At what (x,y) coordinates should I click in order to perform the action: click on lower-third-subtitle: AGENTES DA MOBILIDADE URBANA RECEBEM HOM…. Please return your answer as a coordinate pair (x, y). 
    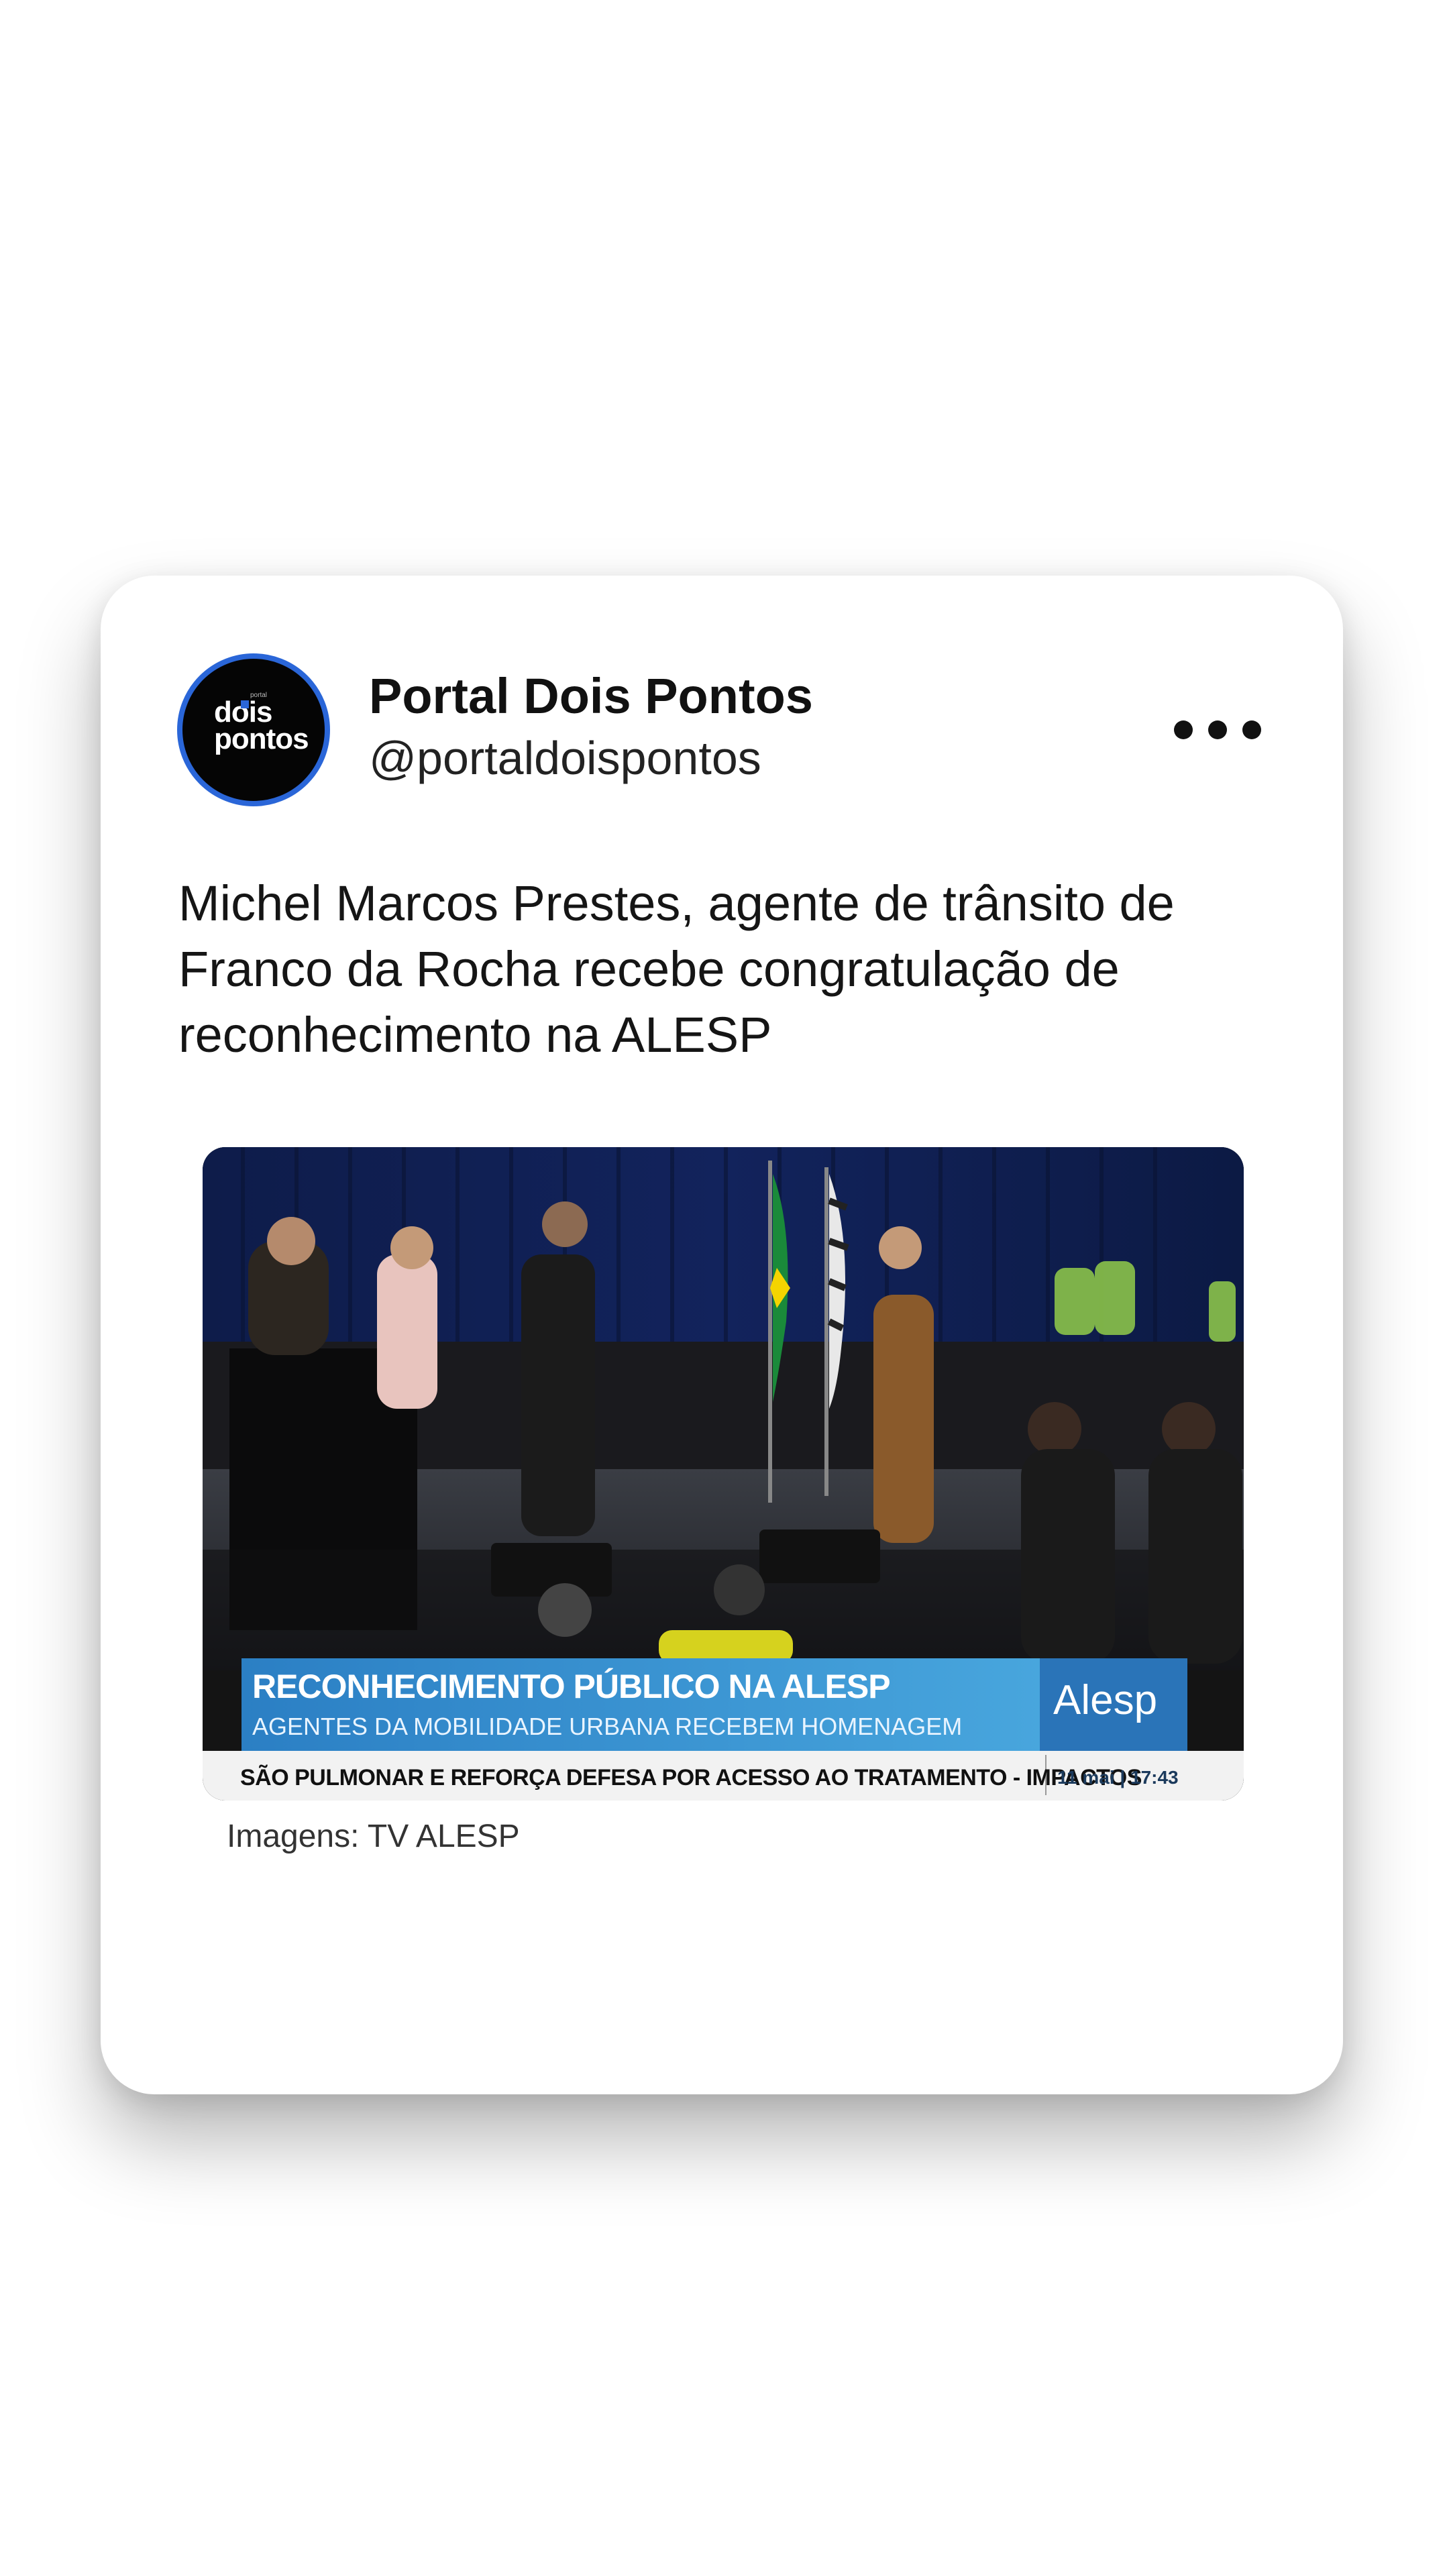
    Looking at the image, I should click on (607, 1726).